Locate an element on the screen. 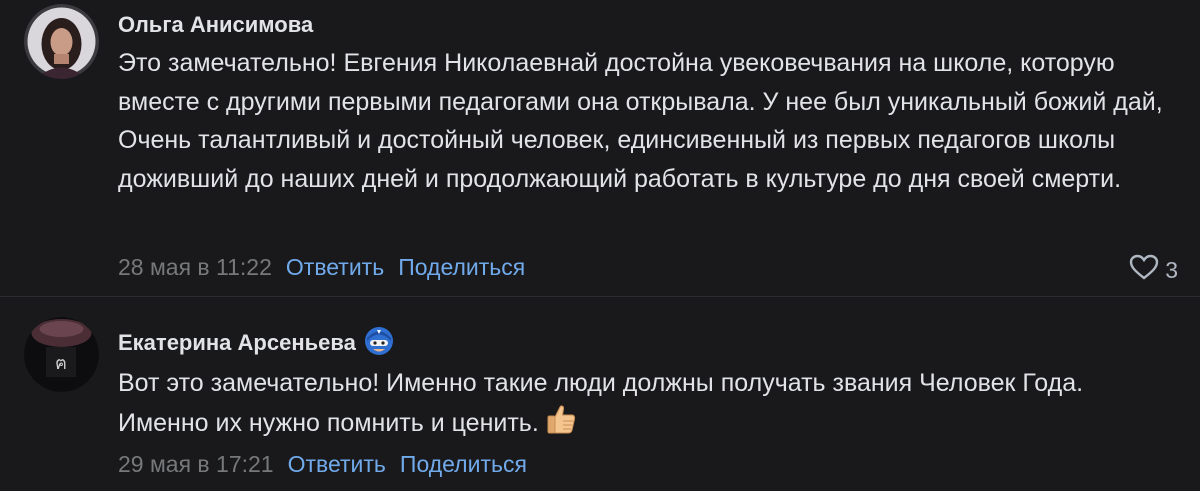 Image resolution: width=1200 pixels, height=491 pixels. divider is located at coordinates (600, 296).